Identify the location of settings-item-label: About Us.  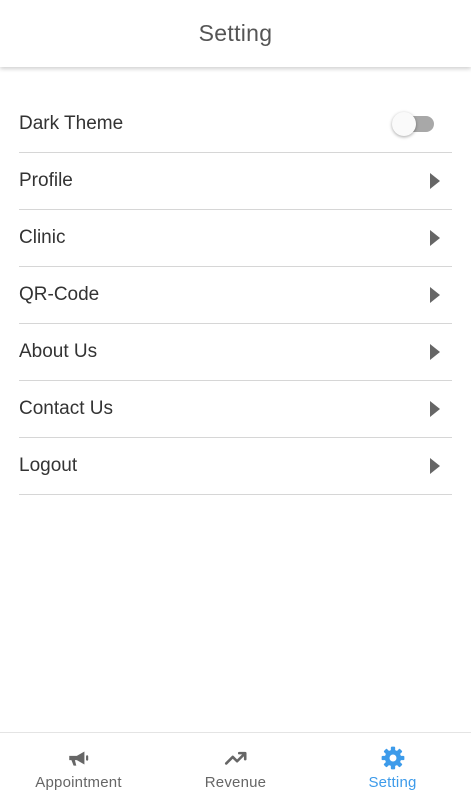
(58, 351).